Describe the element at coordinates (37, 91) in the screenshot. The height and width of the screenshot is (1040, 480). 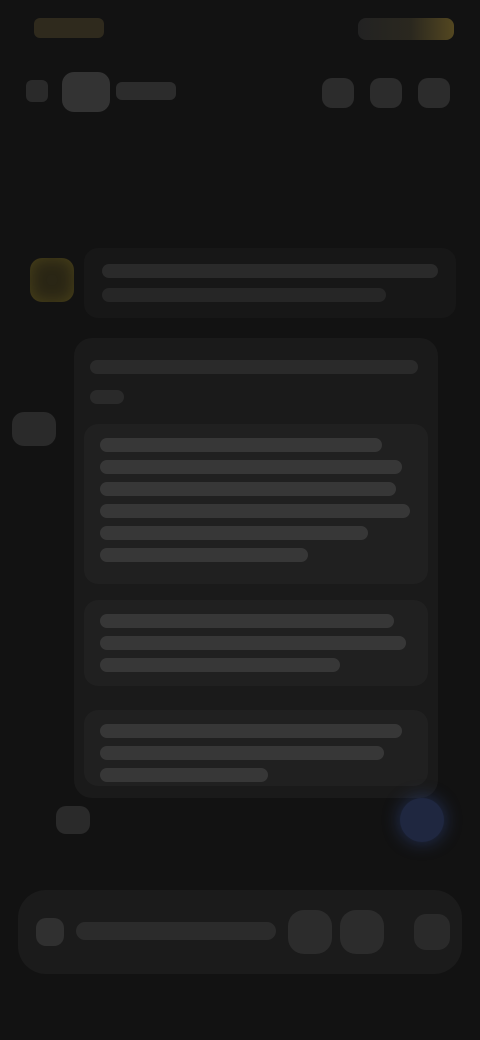
I see `back-icon` at that location.